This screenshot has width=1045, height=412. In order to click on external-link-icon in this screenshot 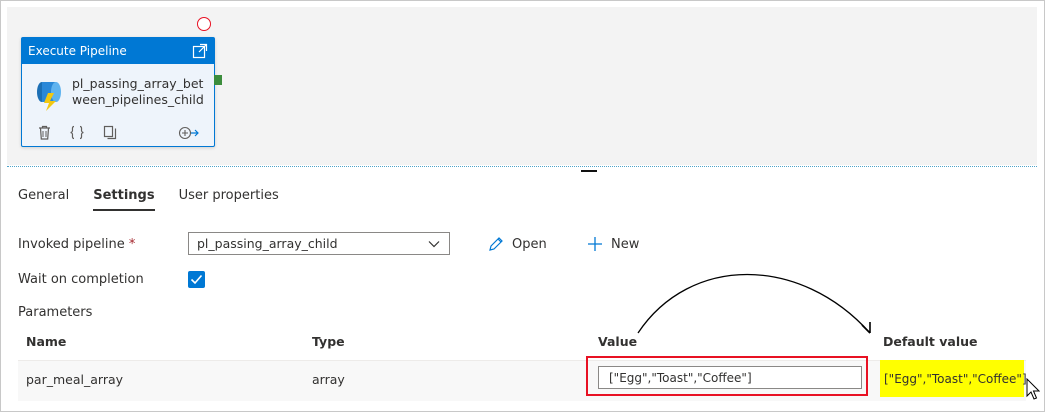, I will do `click(200, 51)`.